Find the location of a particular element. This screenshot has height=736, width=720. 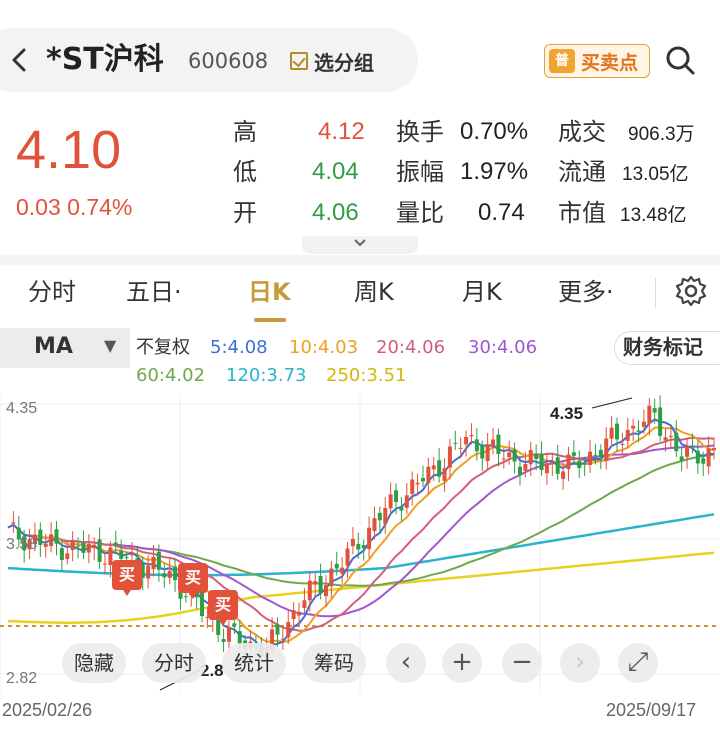

fullscreen-icon: ⤢ is located at coordinates (638, 663).